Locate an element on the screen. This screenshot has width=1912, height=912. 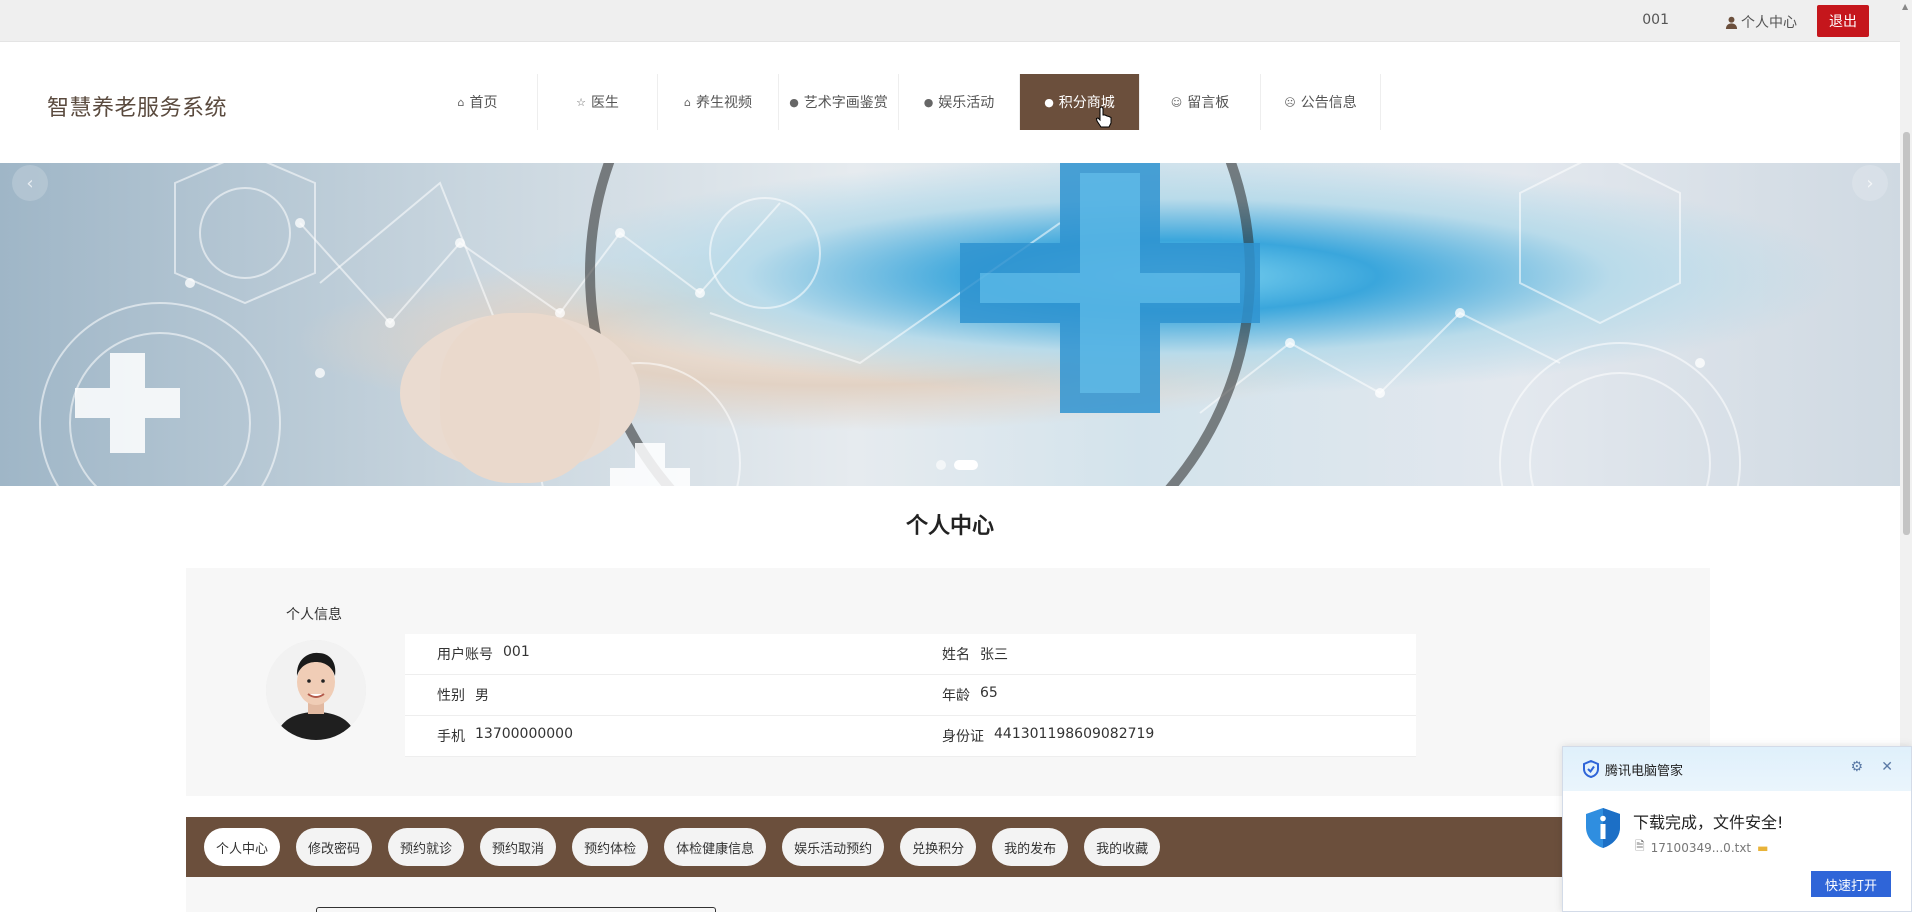
close-icon: ✕ is located at coordinates (1887, 767).